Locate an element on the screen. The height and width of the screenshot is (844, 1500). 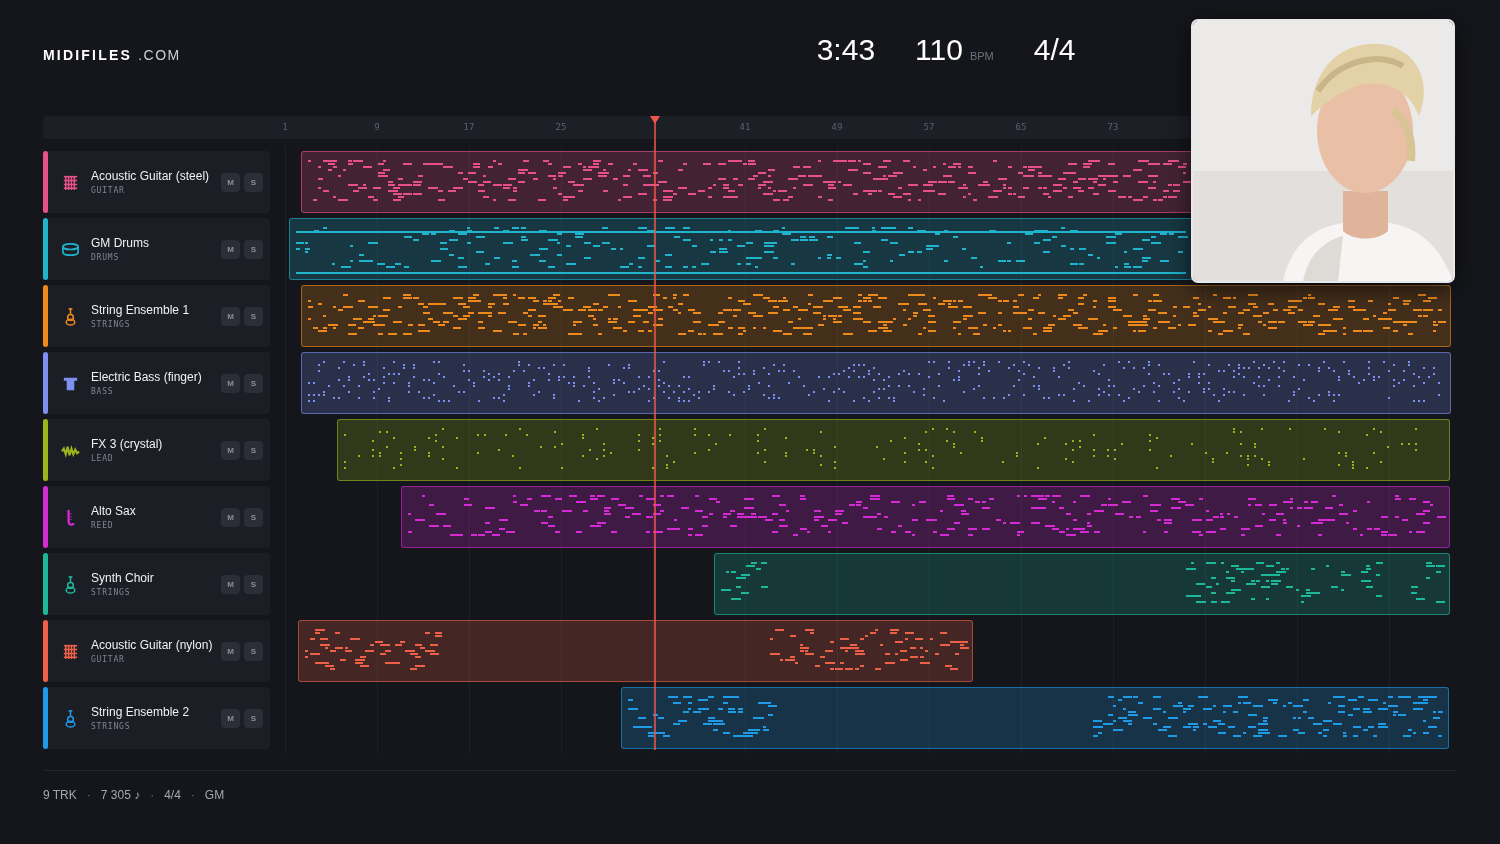
bar-number: 9 is located at coordinates (377, 127).